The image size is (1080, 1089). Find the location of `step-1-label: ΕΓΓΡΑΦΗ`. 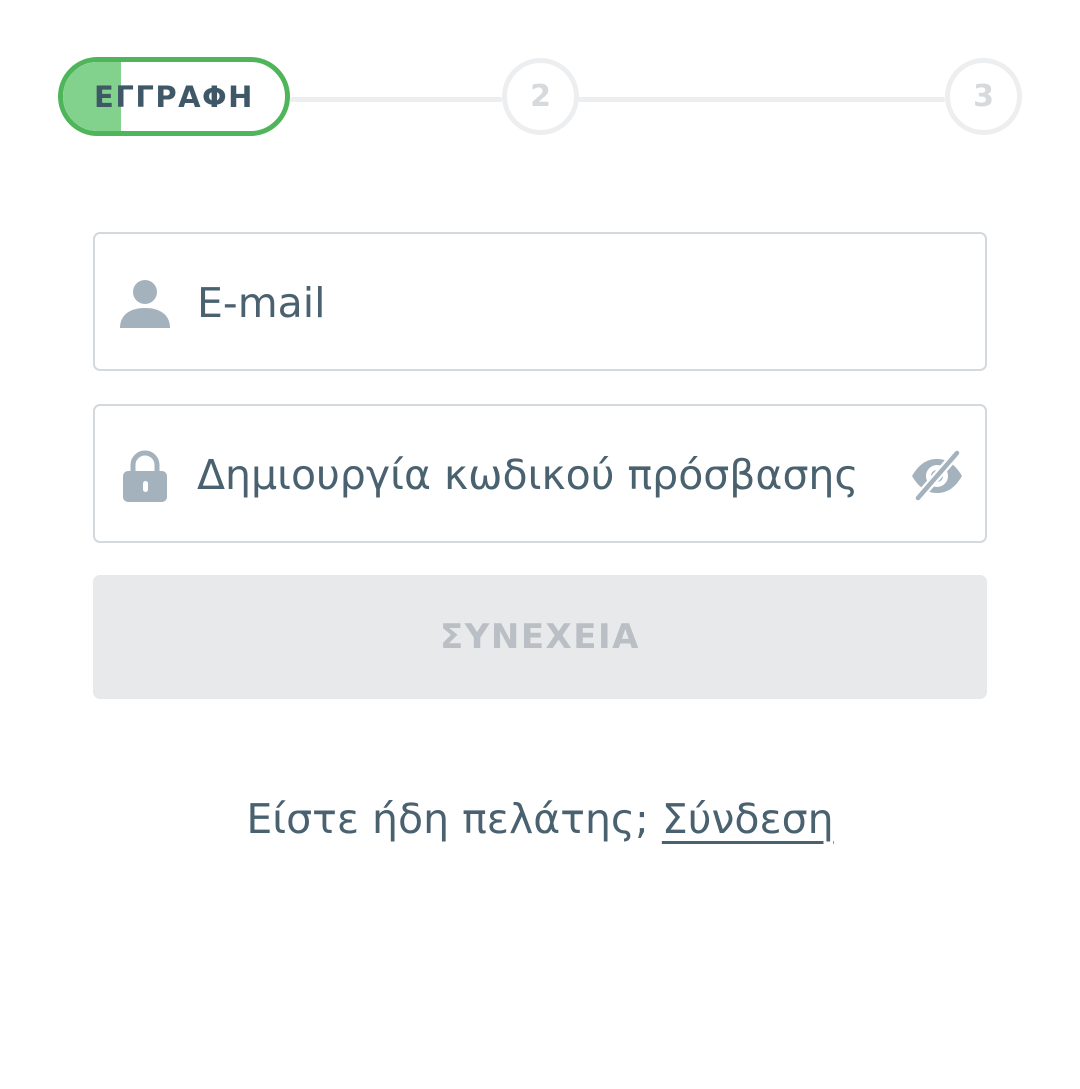

step-1-label: ΕΓΓΡΑΦΗ is located at coordinates (174, 96).